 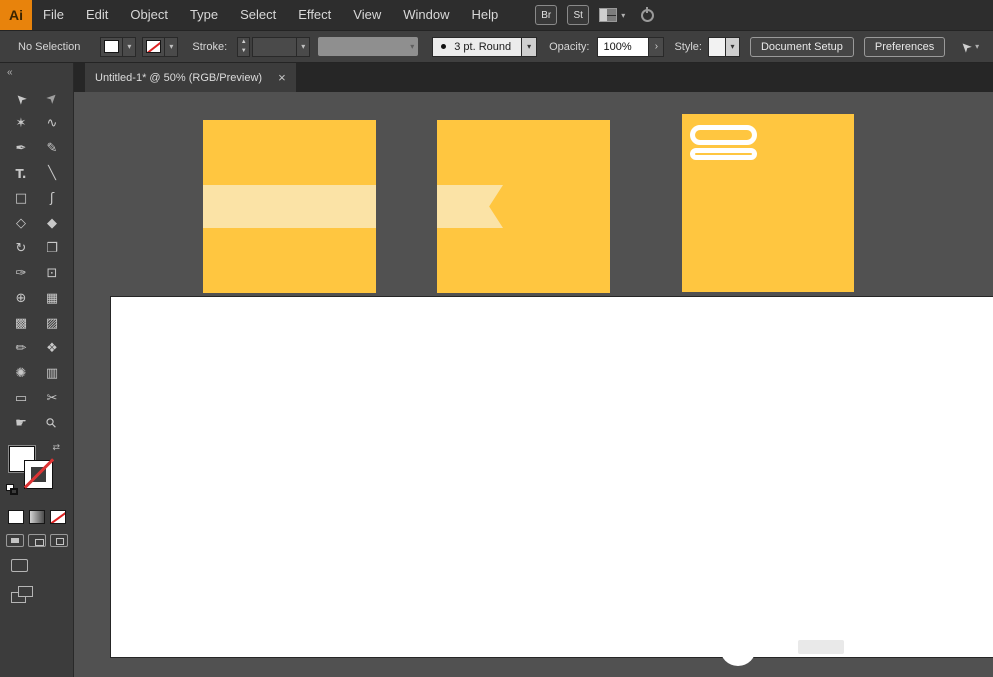 What do you see at coordinates (367, 15) in the screenshot?
I see `menu-view: View` at bounding box center [367, 15].